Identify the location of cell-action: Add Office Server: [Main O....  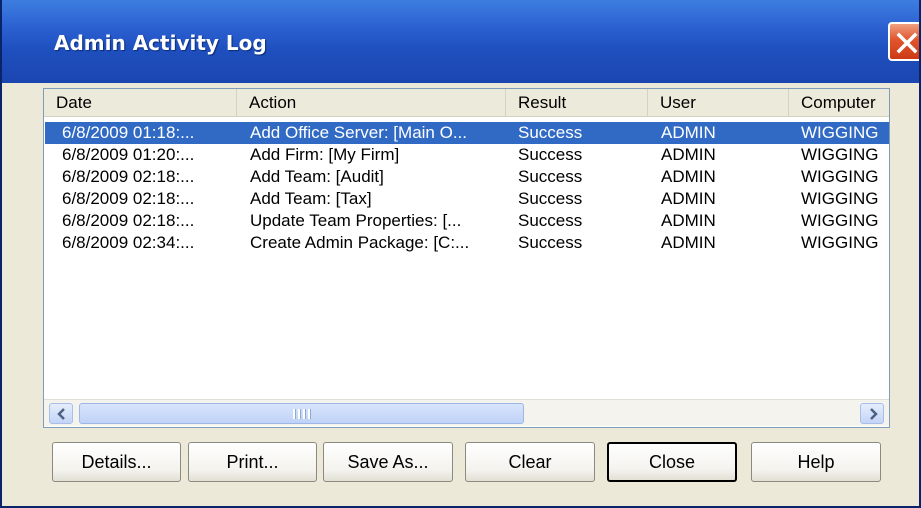
(358, 132).